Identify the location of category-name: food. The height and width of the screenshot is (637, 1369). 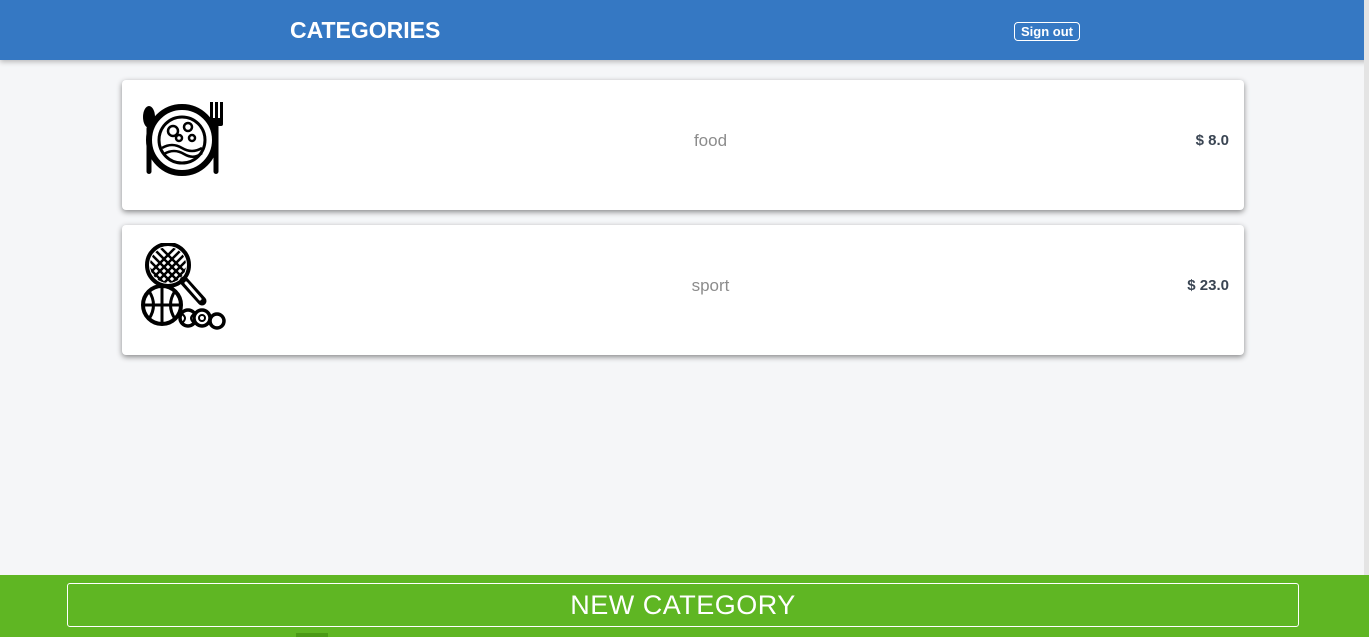
(710, 140).